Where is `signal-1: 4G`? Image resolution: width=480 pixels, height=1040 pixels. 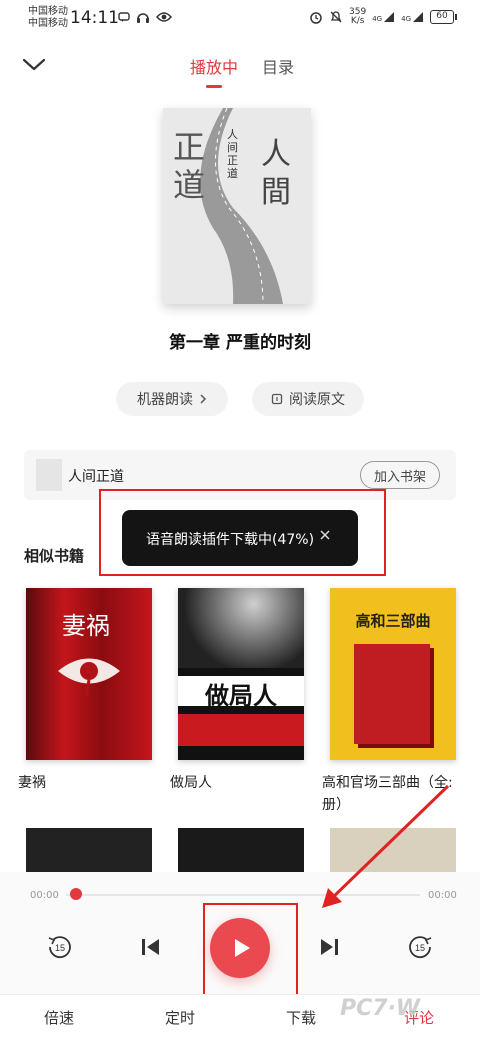
signal-1: 4G is located at coordinates (383, 17).